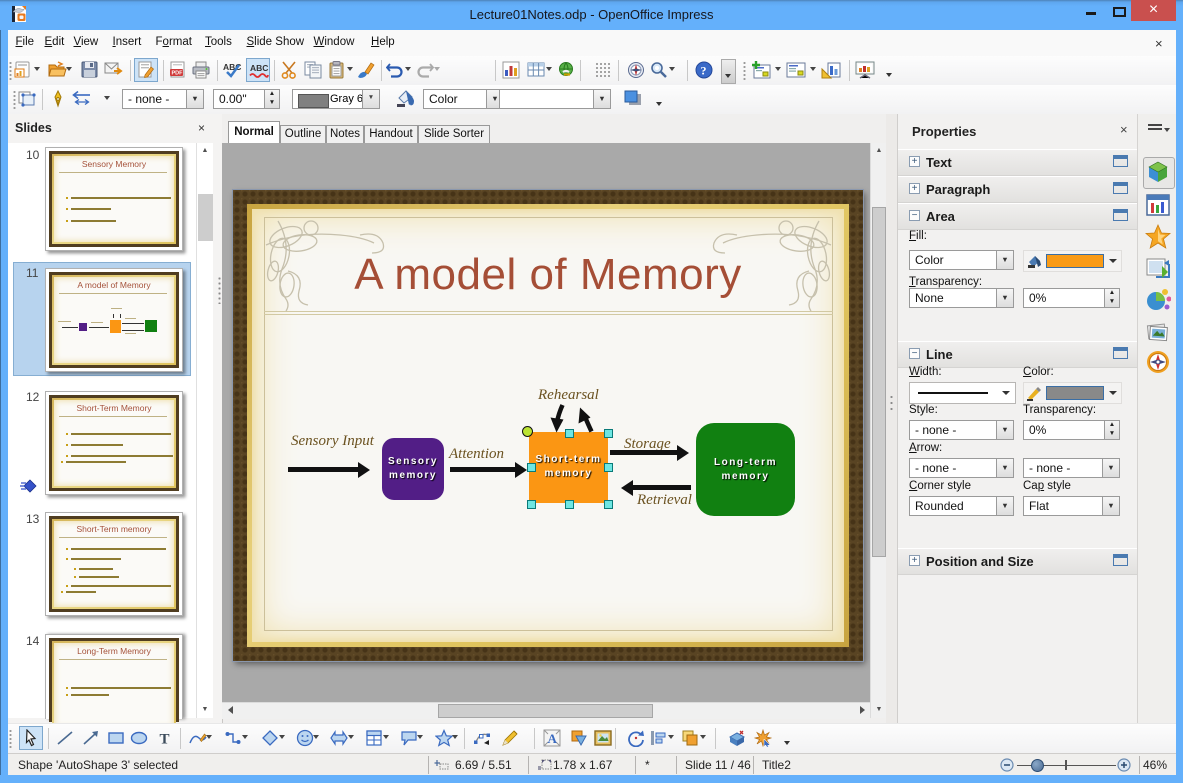 The height and width of the screenshot is (783, 1183). What do you see at coordinates (553, 738) in the screenshot?
I see `svg-text: A` at bounding box center [553, 738].